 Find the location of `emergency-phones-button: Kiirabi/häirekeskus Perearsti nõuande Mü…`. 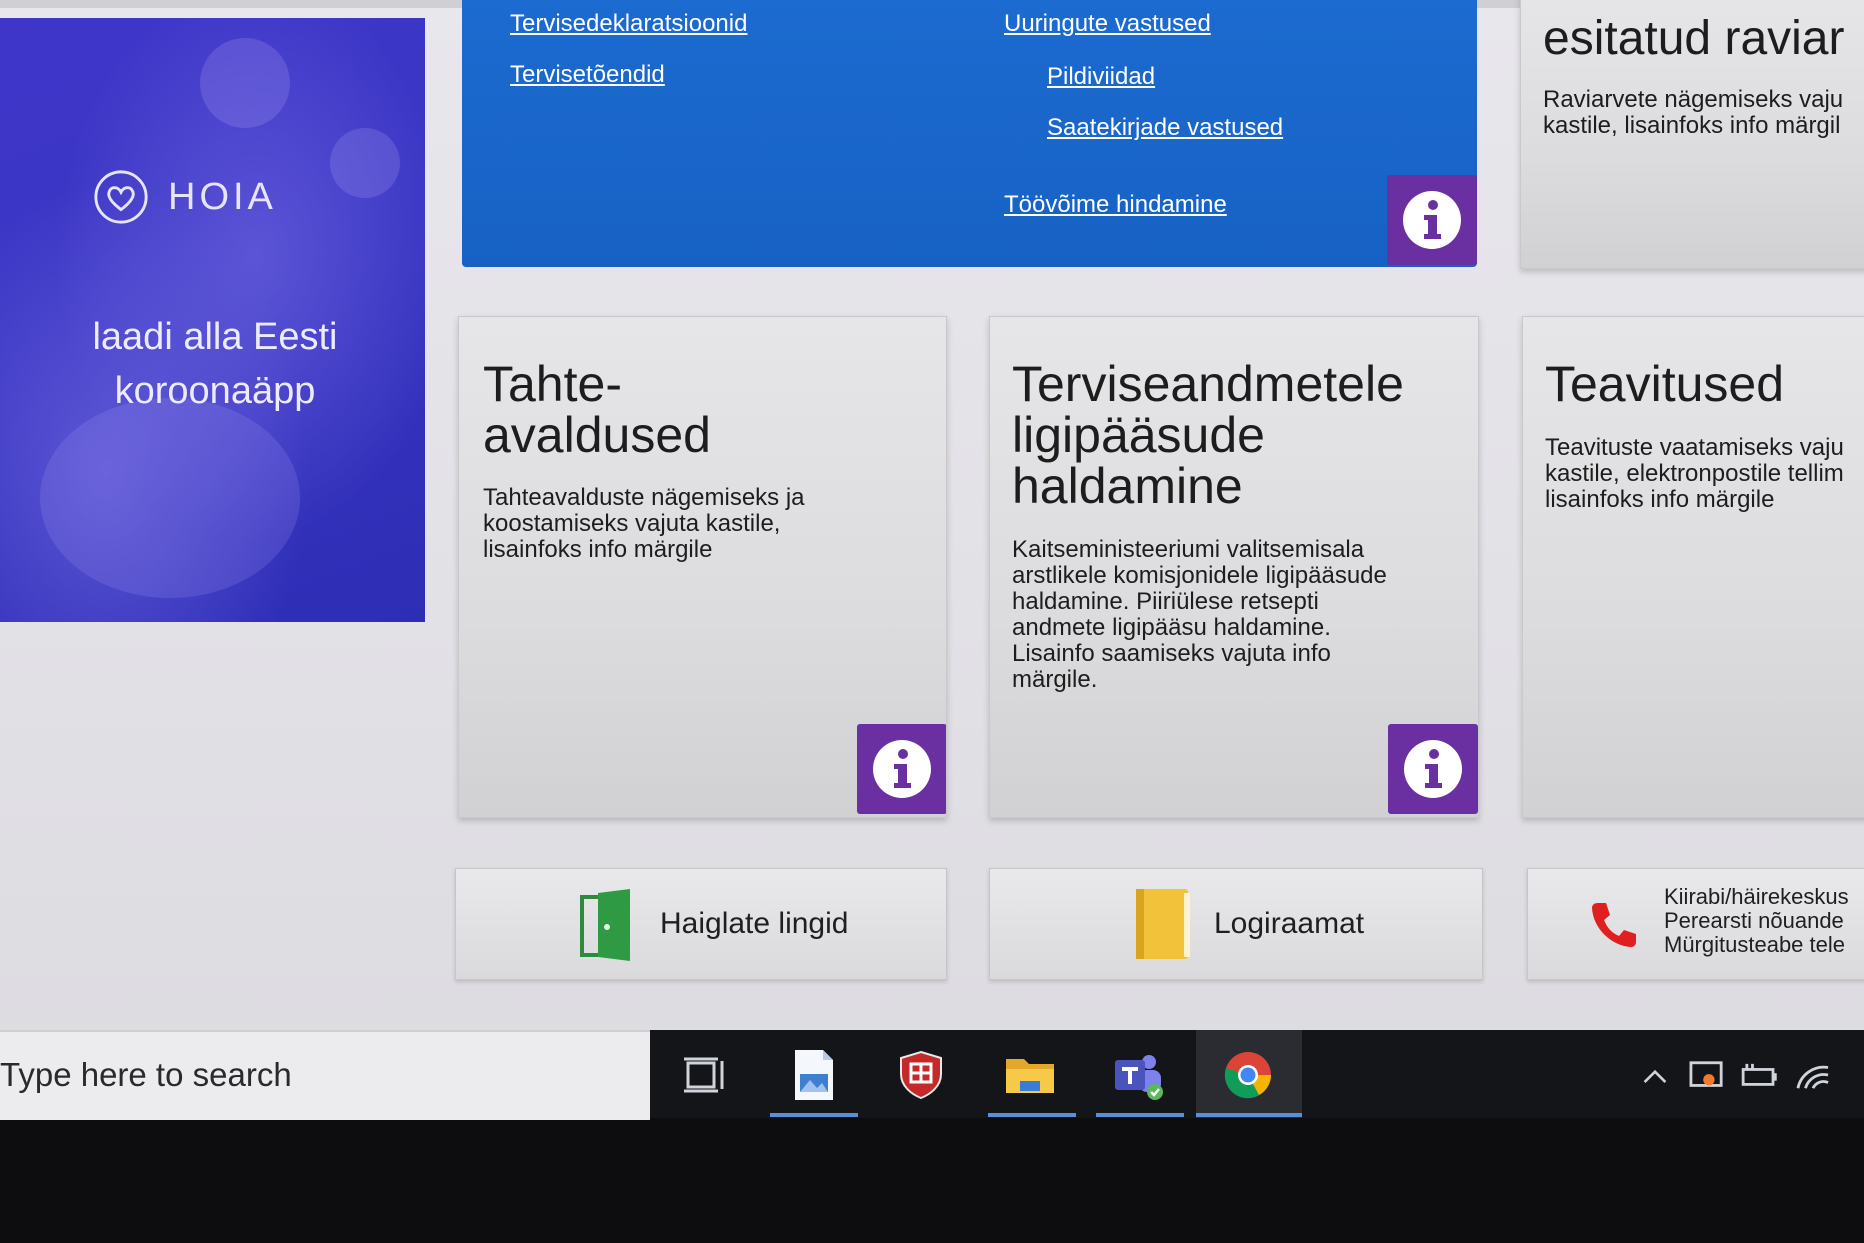

emergency-phones-button: Kiirabi/häirekeskus Perearsti nõuande Mü… is located at coordinates (1695, 924).